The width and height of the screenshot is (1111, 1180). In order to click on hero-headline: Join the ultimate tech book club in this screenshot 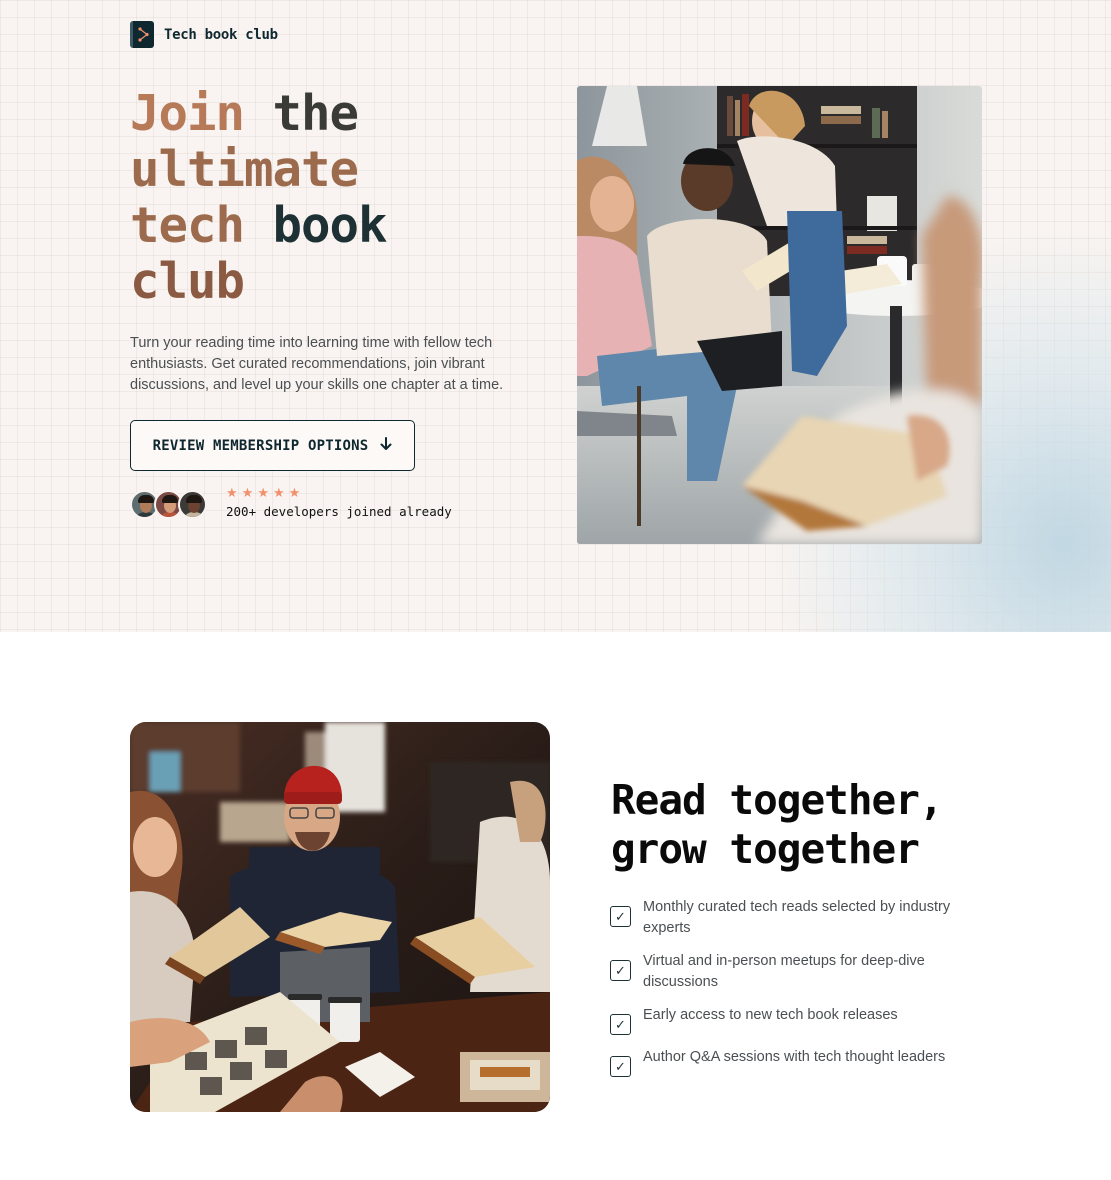, I will do `click(340, 198)`.